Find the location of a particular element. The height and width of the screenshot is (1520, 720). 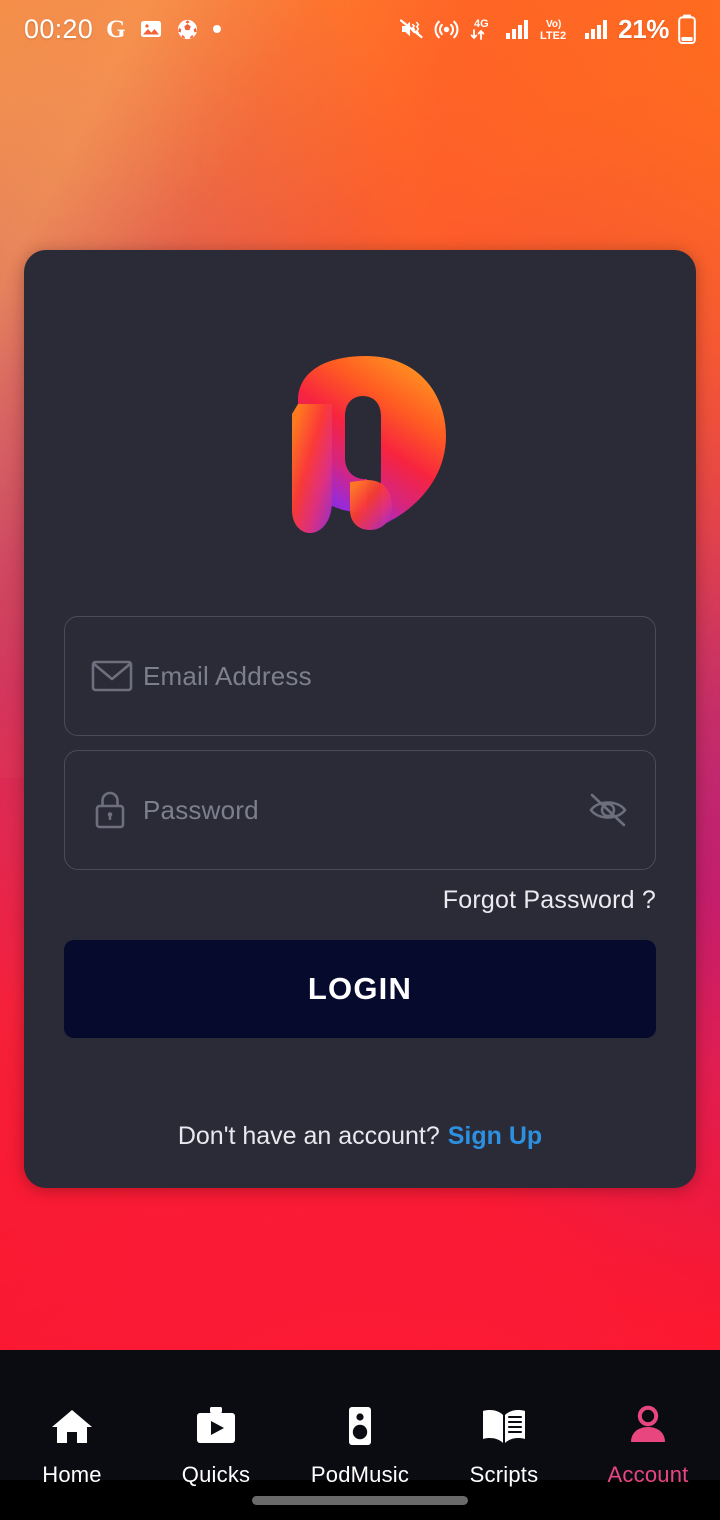

volte2-icon: Vo) LTE2 is located at coordinates (557, 29).